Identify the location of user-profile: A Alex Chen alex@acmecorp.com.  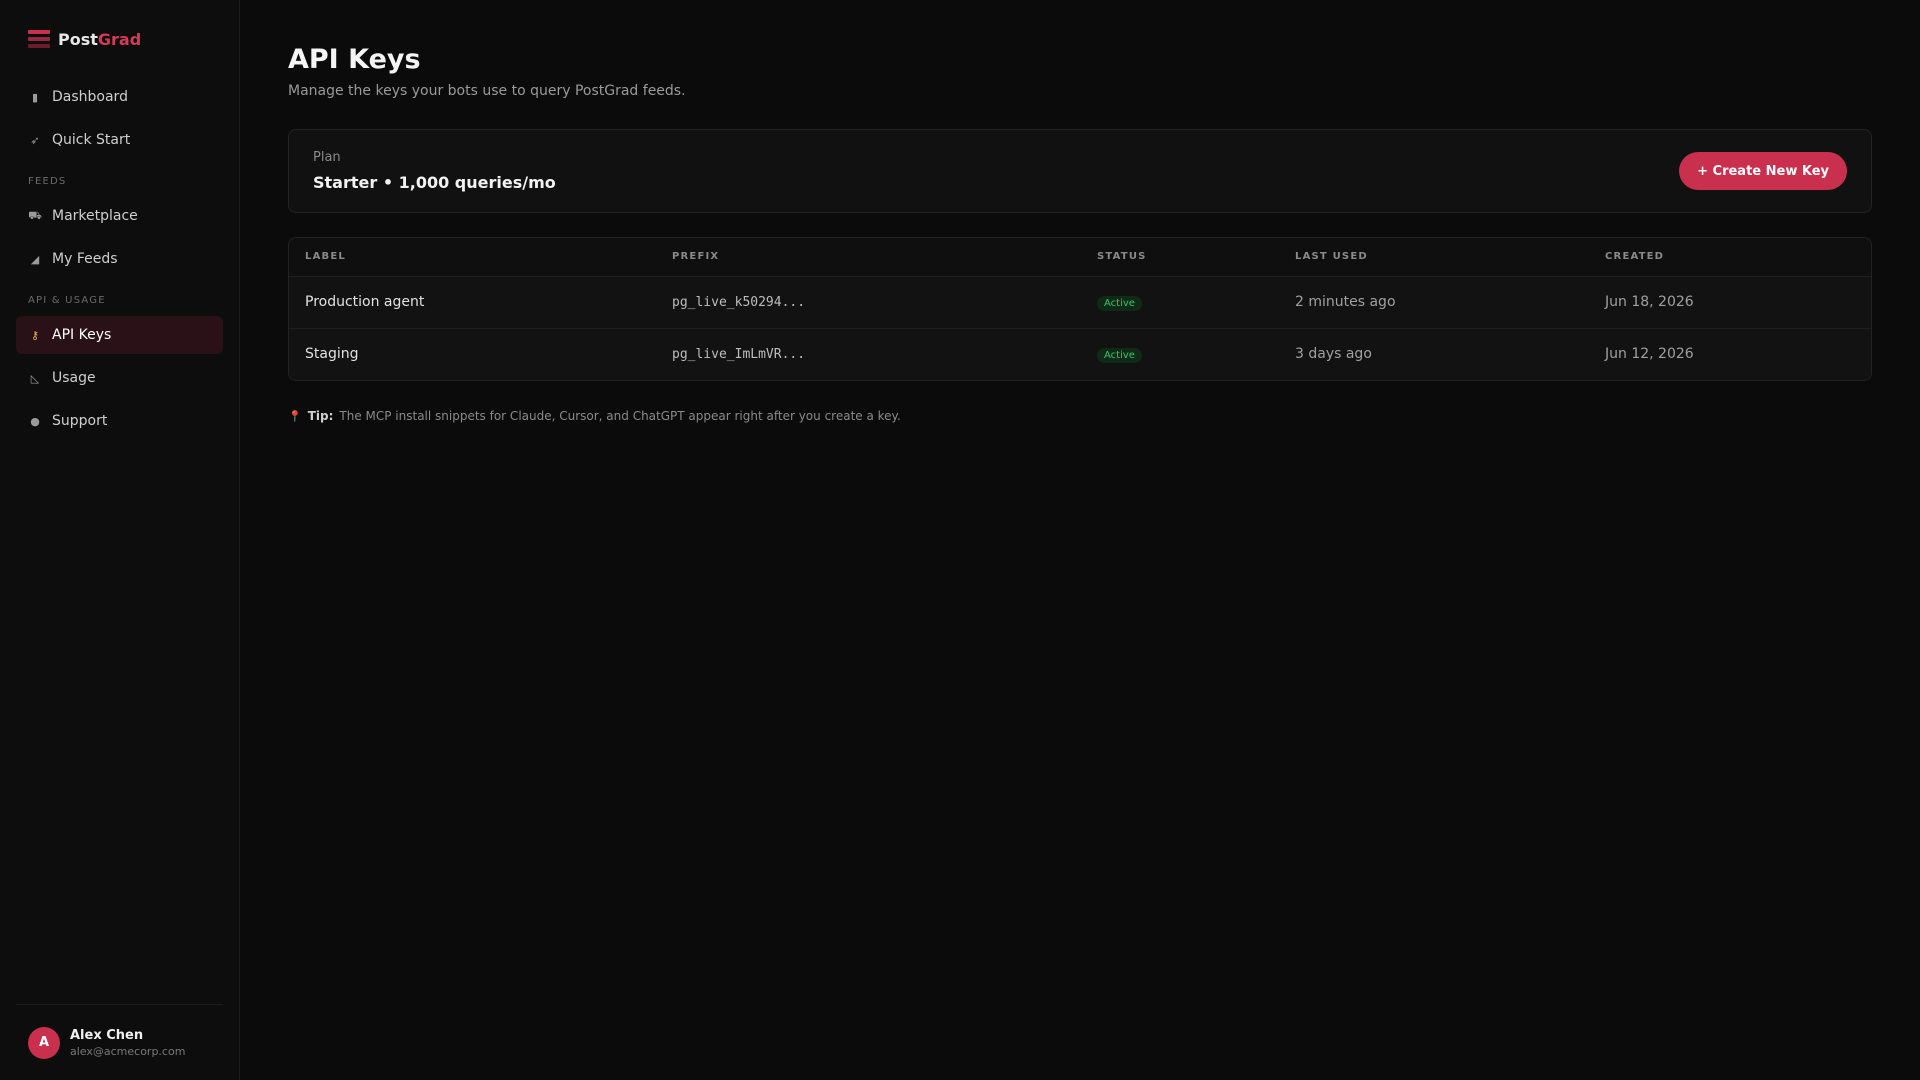
(119, 1042).